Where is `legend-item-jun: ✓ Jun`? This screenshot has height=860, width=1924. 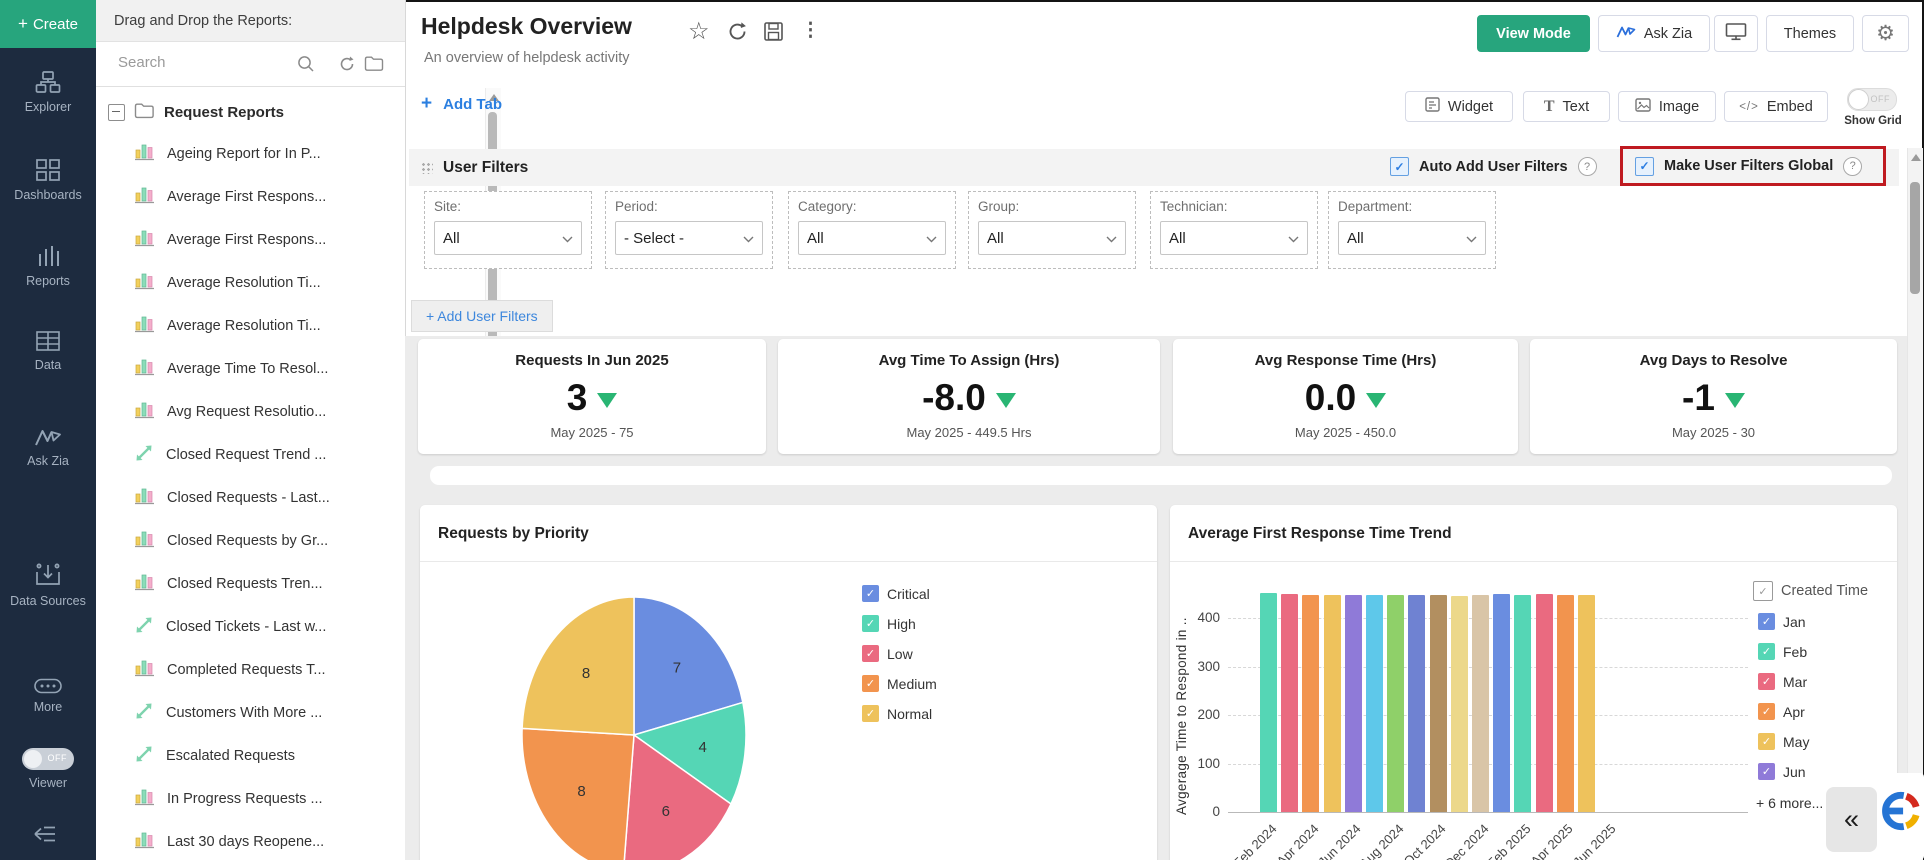
legend-item-jun: ✓ Jun is located at coordinates (1782, 771).